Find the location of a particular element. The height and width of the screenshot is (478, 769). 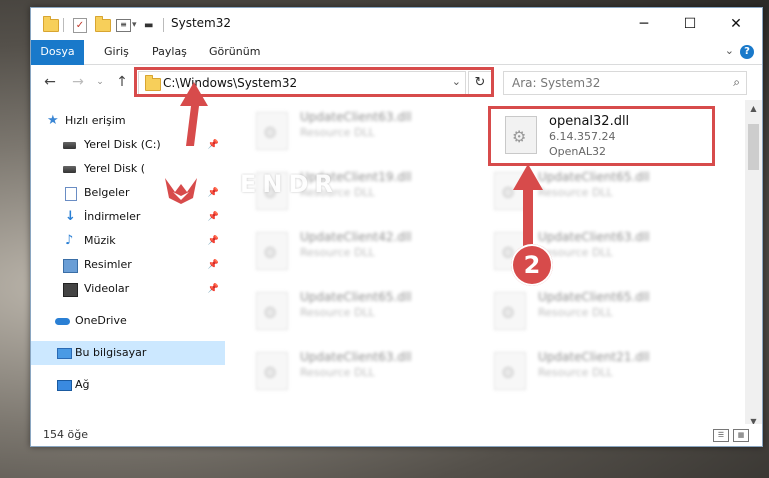

details-view-icon: ☰ is located at coordinates (721, 435).